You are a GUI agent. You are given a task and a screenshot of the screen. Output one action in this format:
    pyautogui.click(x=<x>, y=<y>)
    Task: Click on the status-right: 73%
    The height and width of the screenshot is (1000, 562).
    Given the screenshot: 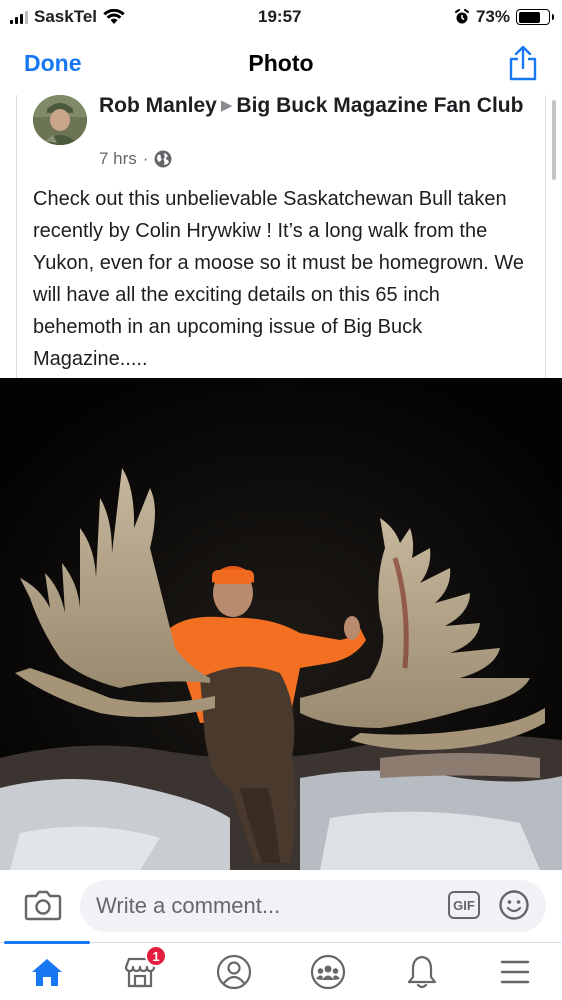 What is the action you would take?
    pyautogui.click(x=504, y=17)
    